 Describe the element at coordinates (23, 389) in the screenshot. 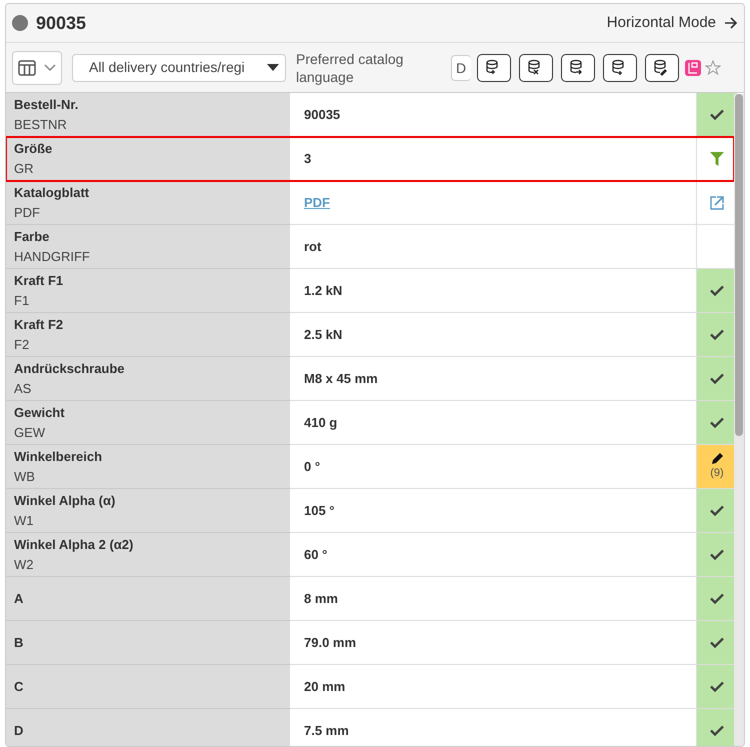

I see `field-code: AS` at that location.